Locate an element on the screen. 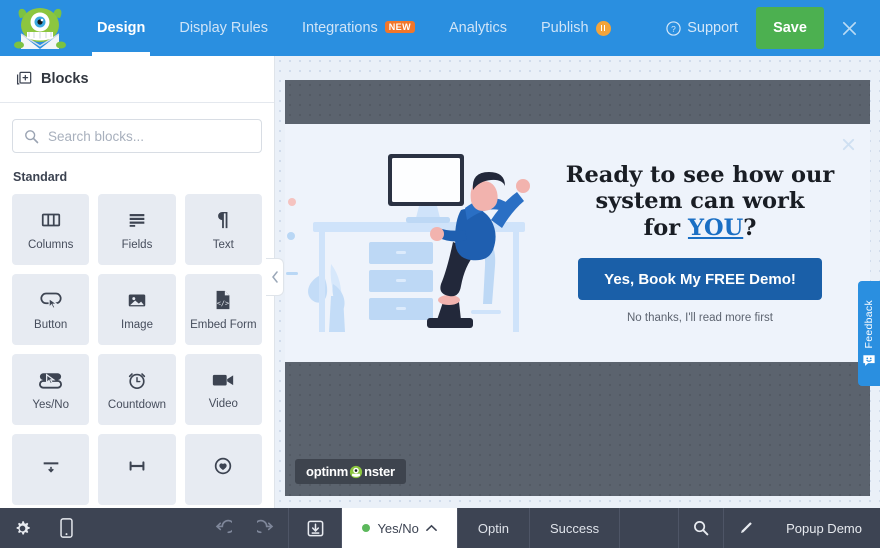 The image size is (880, 548). section-title-standard: Standard is located at coordinates (40, 177).